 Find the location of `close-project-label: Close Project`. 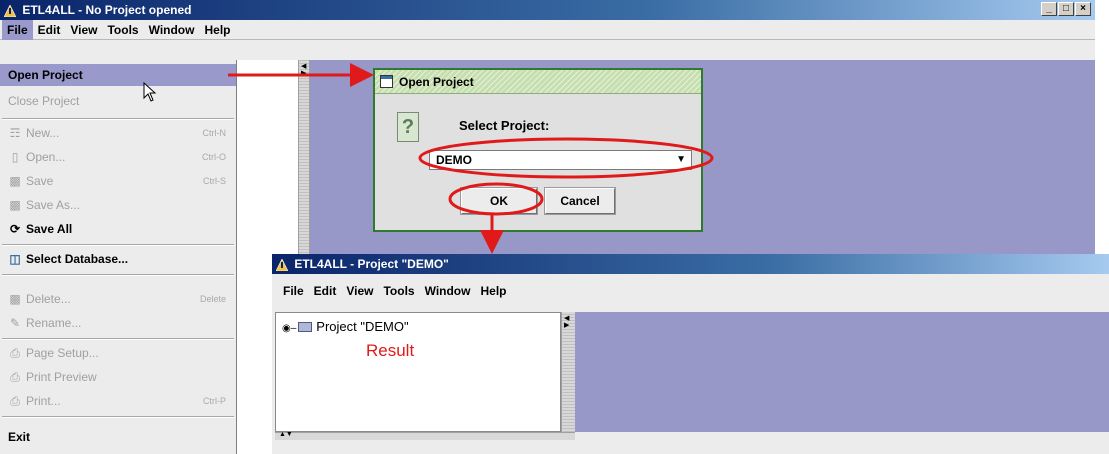

close-project-label: Close Project is located at coordinates (44, 101).